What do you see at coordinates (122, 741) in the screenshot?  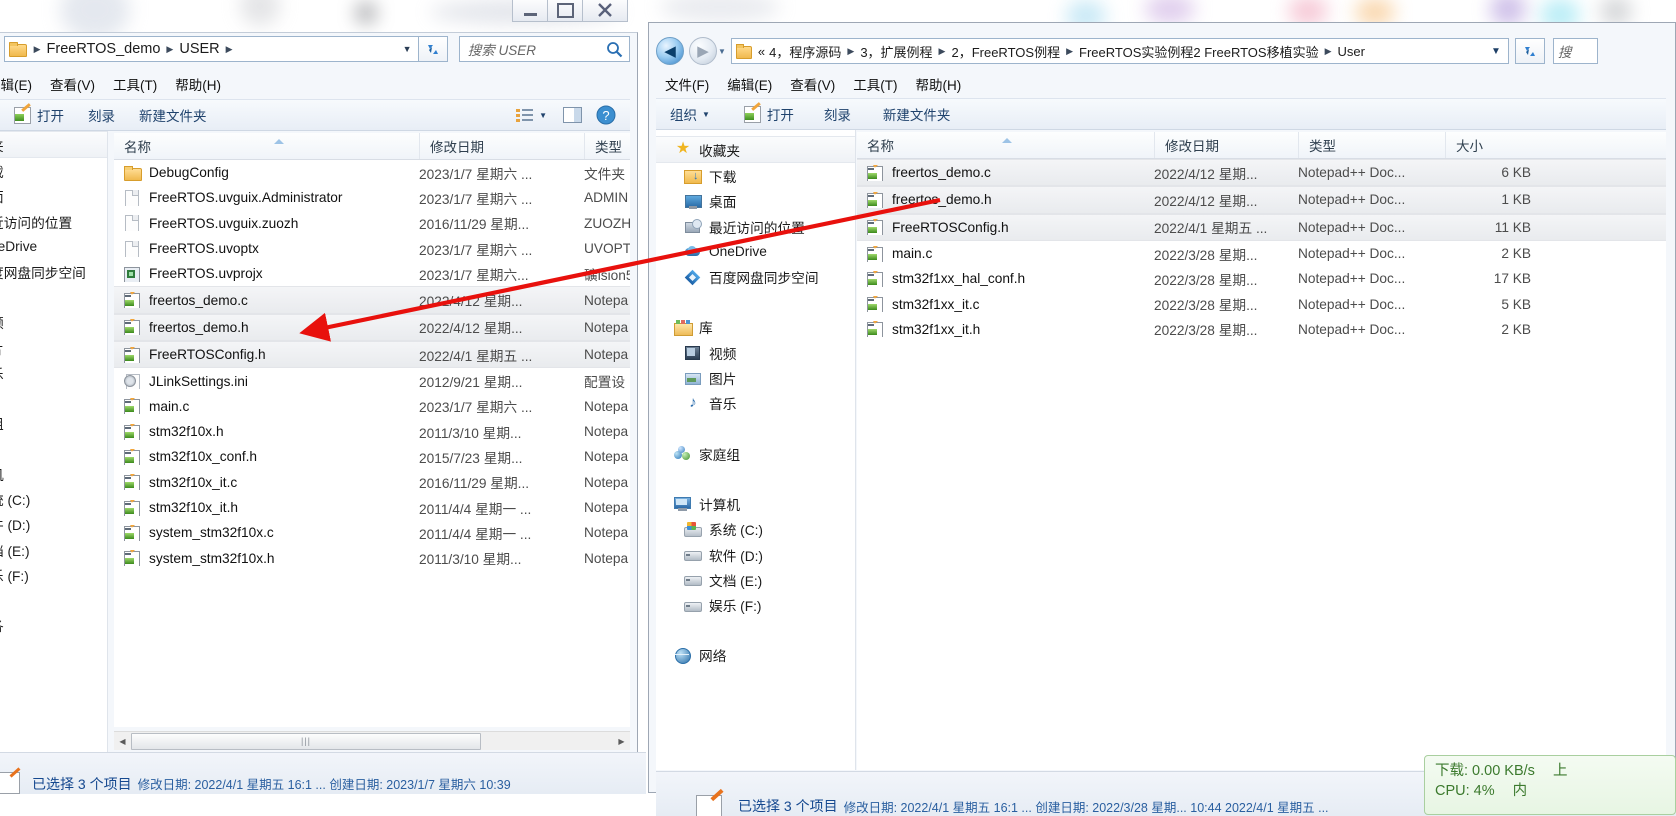 I see `scroll-left-arrow: ◀` at bounding box center [122, 741].